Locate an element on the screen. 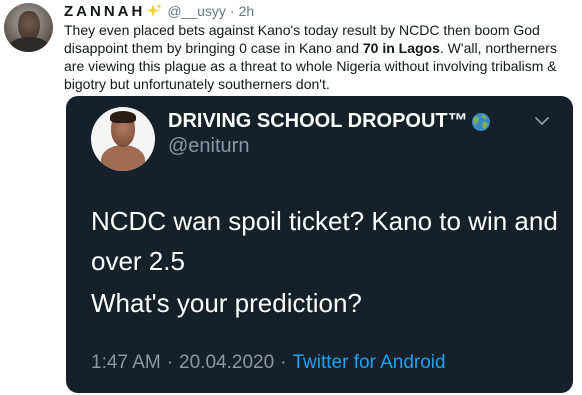  quoted-author-avatar is located at coordinates (123, 139).